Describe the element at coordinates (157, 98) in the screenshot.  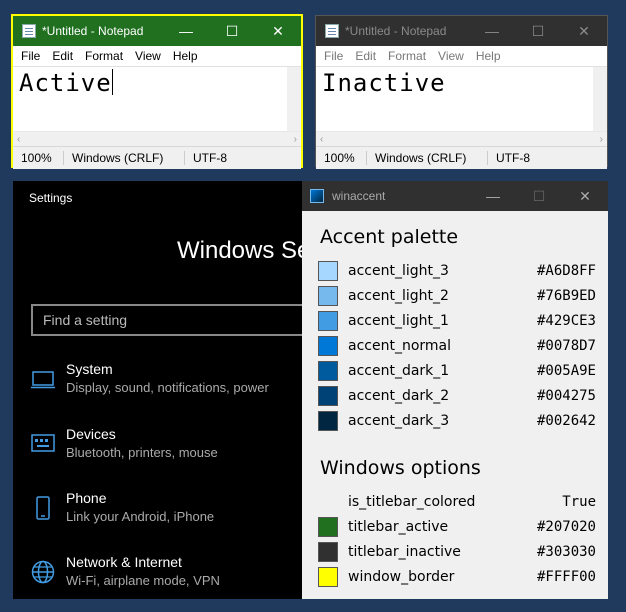
I see `text-editor: Active` at that location.